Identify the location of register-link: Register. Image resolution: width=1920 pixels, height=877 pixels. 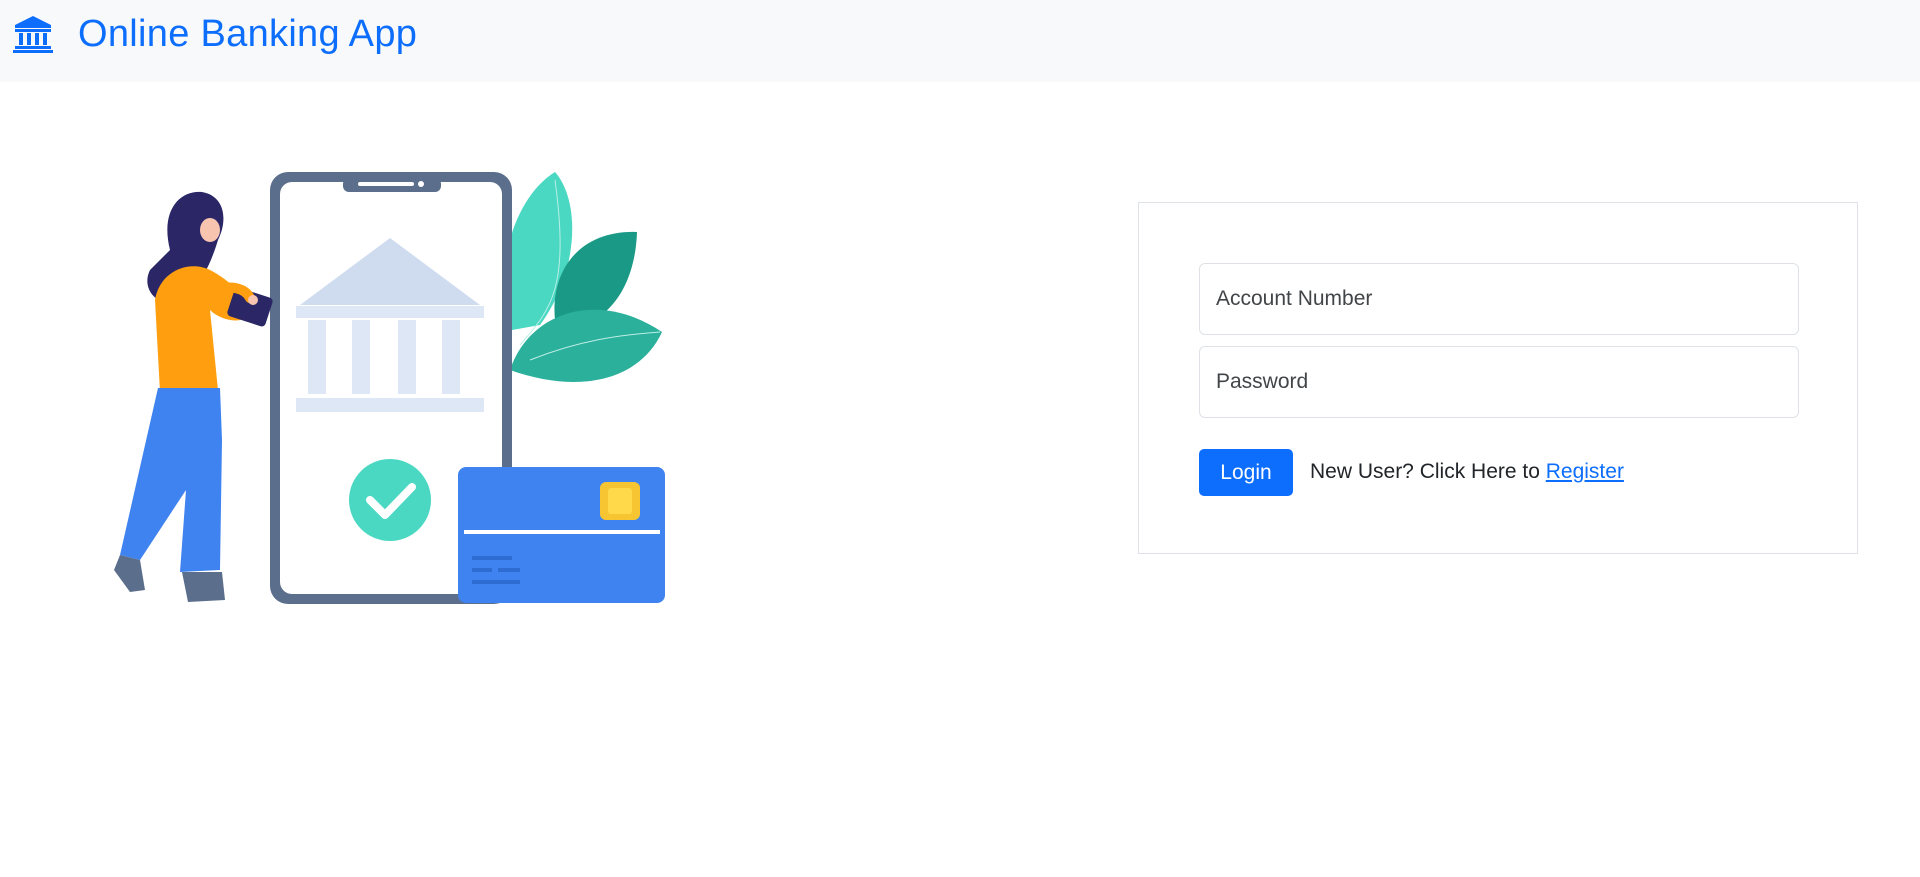
(1585, 471).